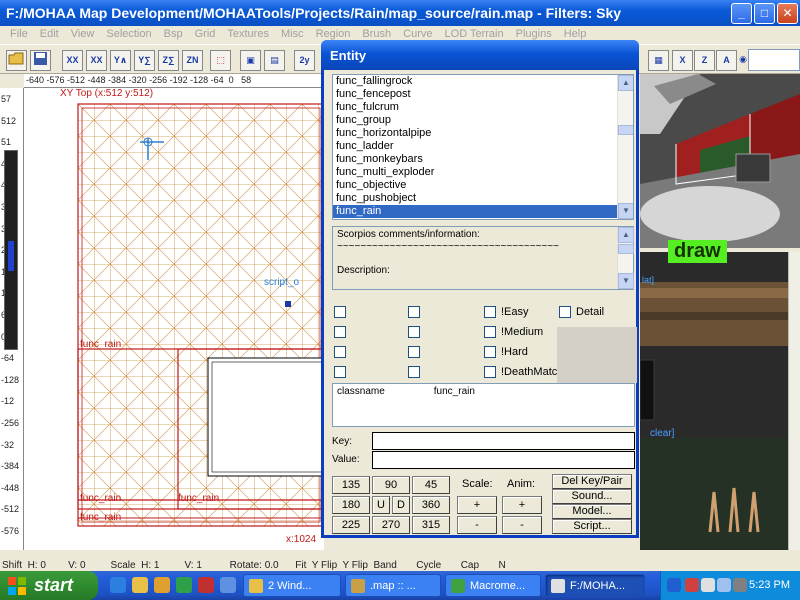  I want to click on class-list-item: func_fallingrock, so click(483, 81).